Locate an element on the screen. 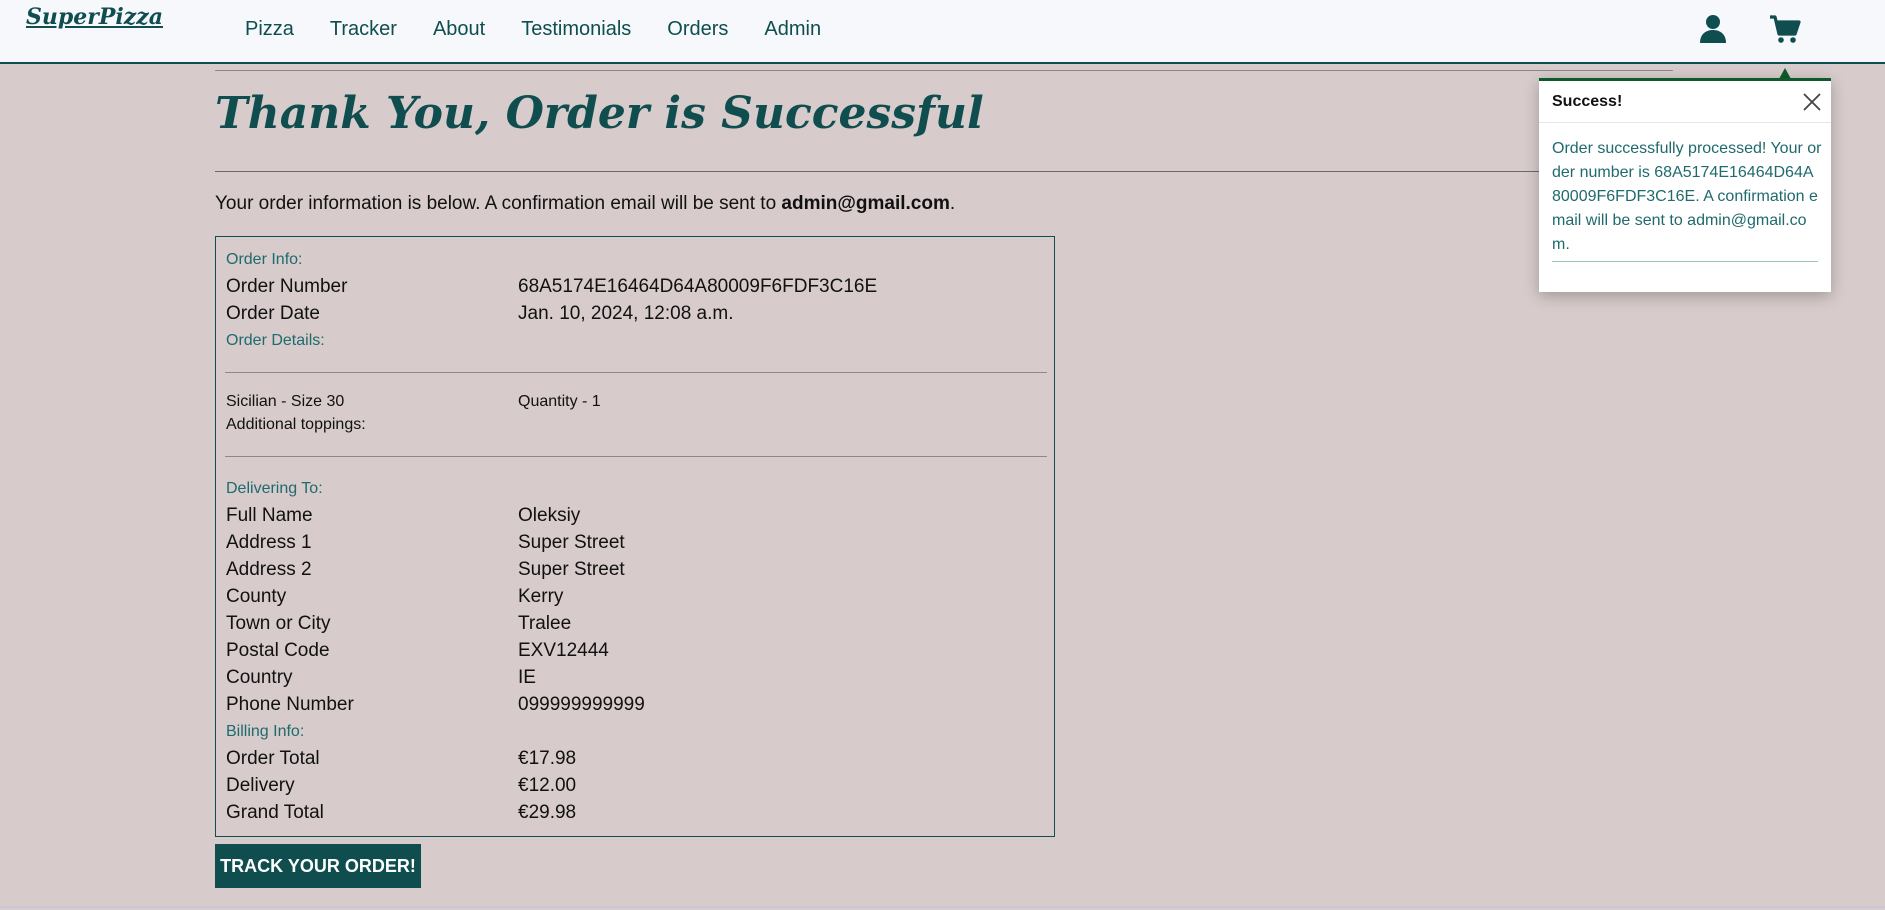 The width and height of the screenshot is (1885, 910). order-item-quantity: Quantity - 1 is located at coordinates (559, 401).